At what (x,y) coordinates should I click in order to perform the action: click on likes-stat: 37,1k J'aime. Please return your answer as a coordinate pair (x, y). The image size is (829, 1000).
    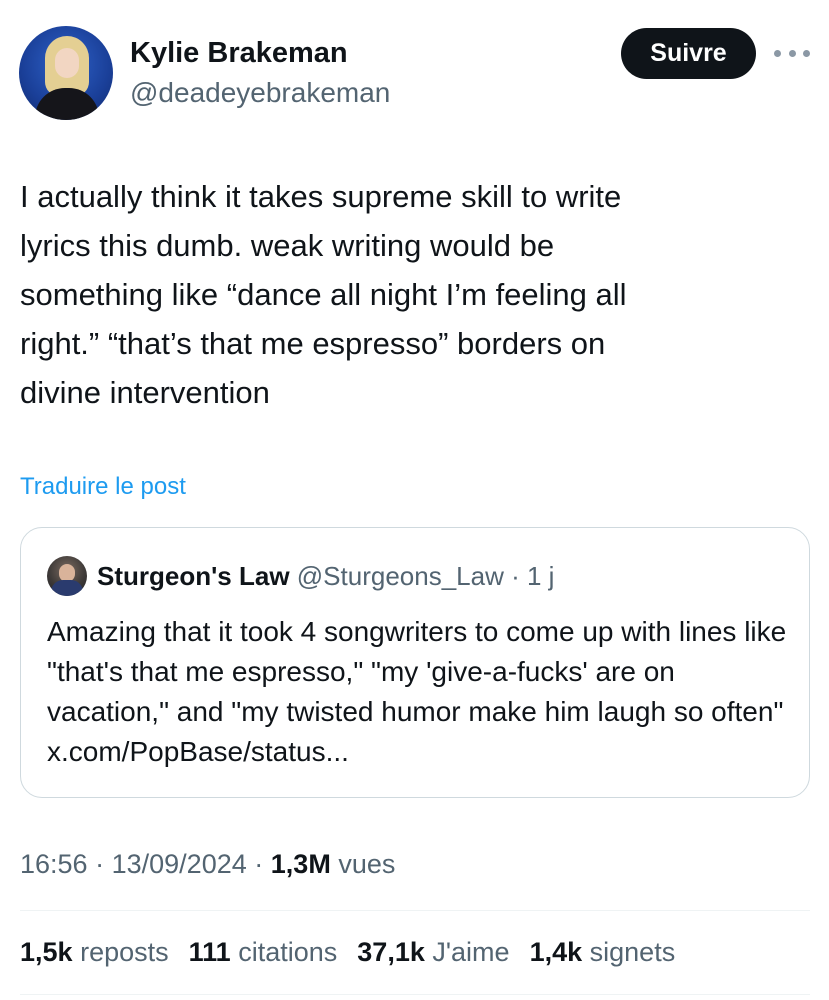
    Looking at the image, I should click on (433, 952).